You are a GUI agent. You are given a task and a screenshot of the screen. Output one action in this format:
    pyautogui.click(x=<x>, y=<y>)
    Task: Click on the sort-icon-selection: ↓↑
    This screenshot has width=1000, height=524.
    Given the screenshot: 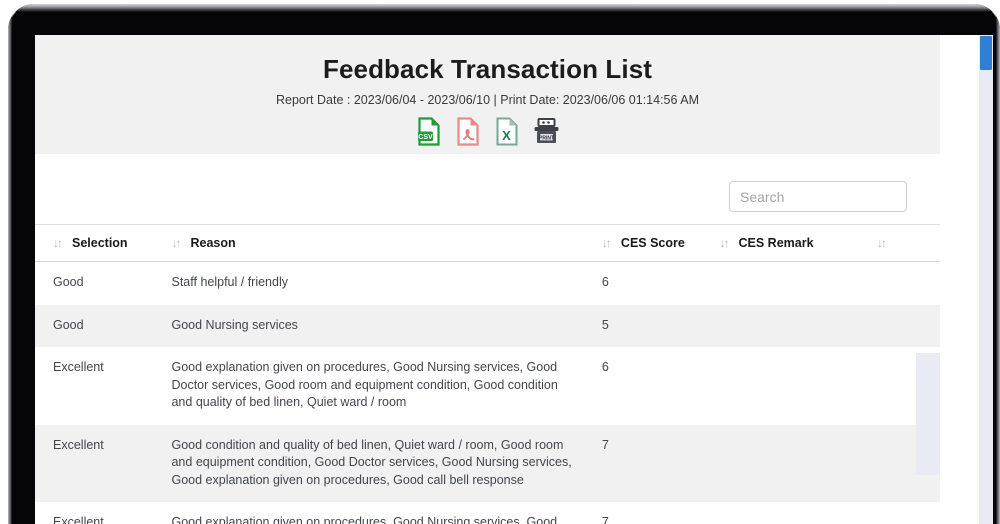 What is the action you would take?
    pyautogui.click(x=57, y=243)
    